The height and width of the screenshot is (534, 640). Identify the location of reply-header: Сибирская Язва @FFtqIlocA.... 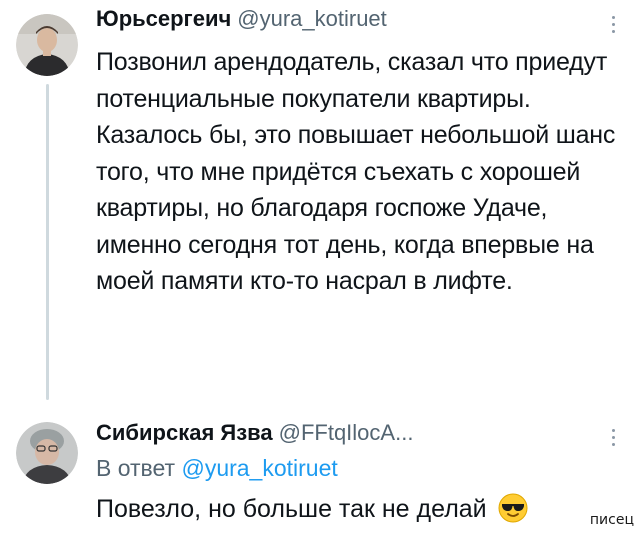
(254, 433).